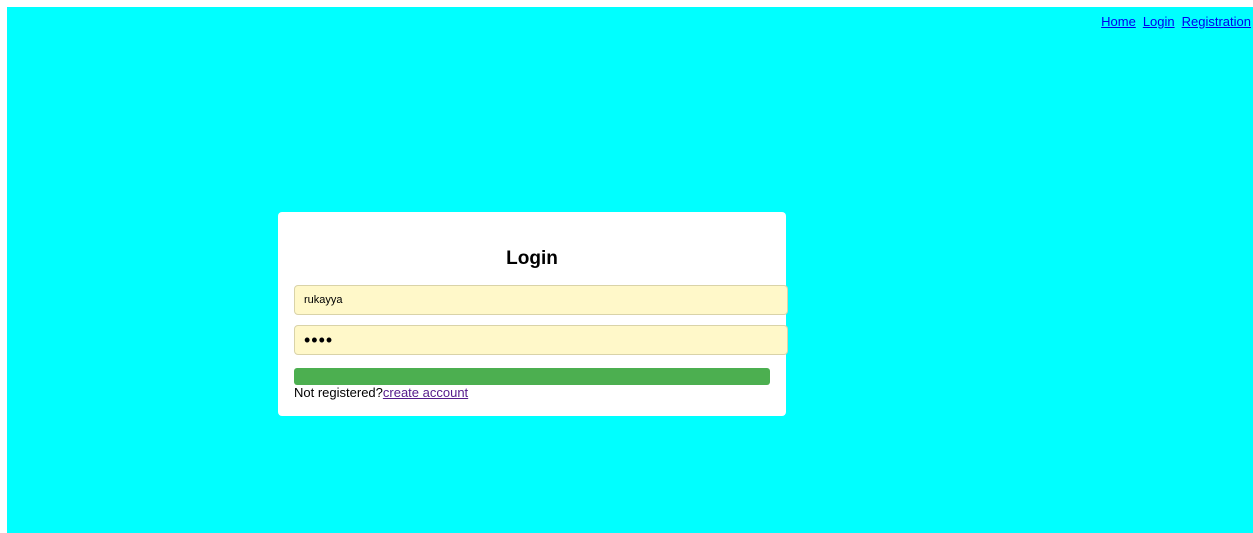  I want to click on login-title: Login, so click(532, 258).